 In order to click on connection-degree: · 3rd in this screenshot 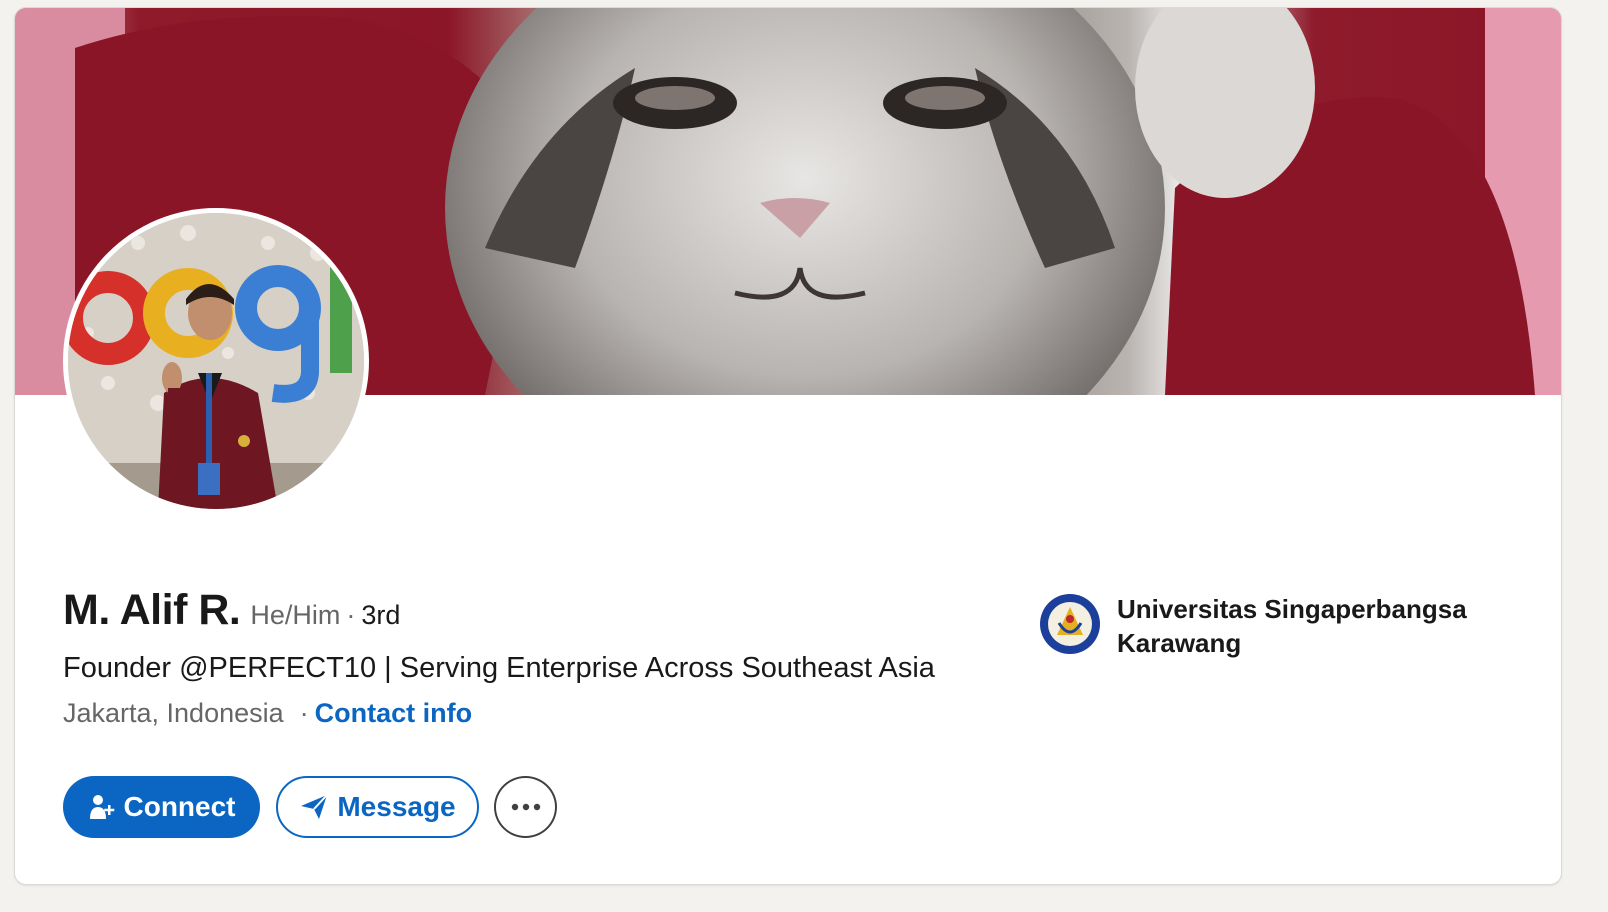, I will do `click(373, 615)`.